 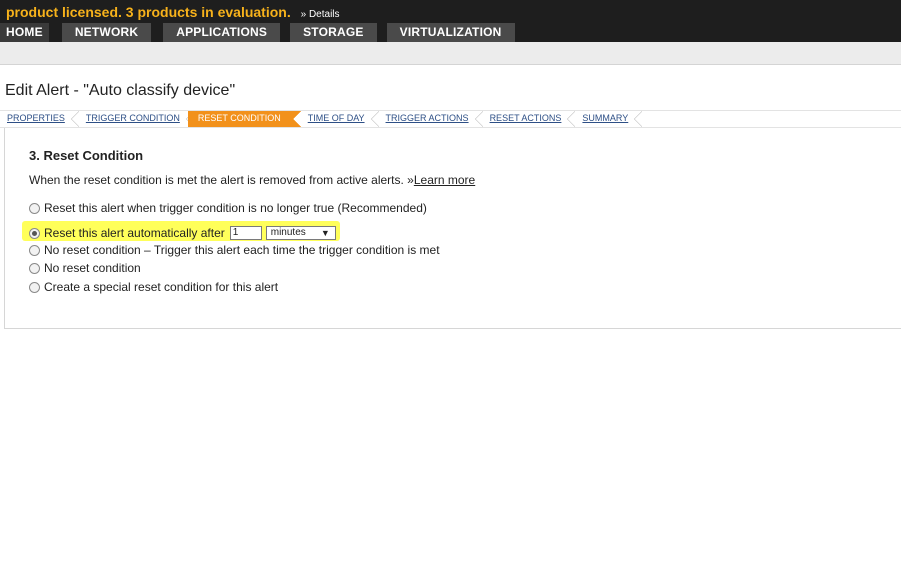 I want to click on step-summary: SUMMARY, so click(x=609, y=119).